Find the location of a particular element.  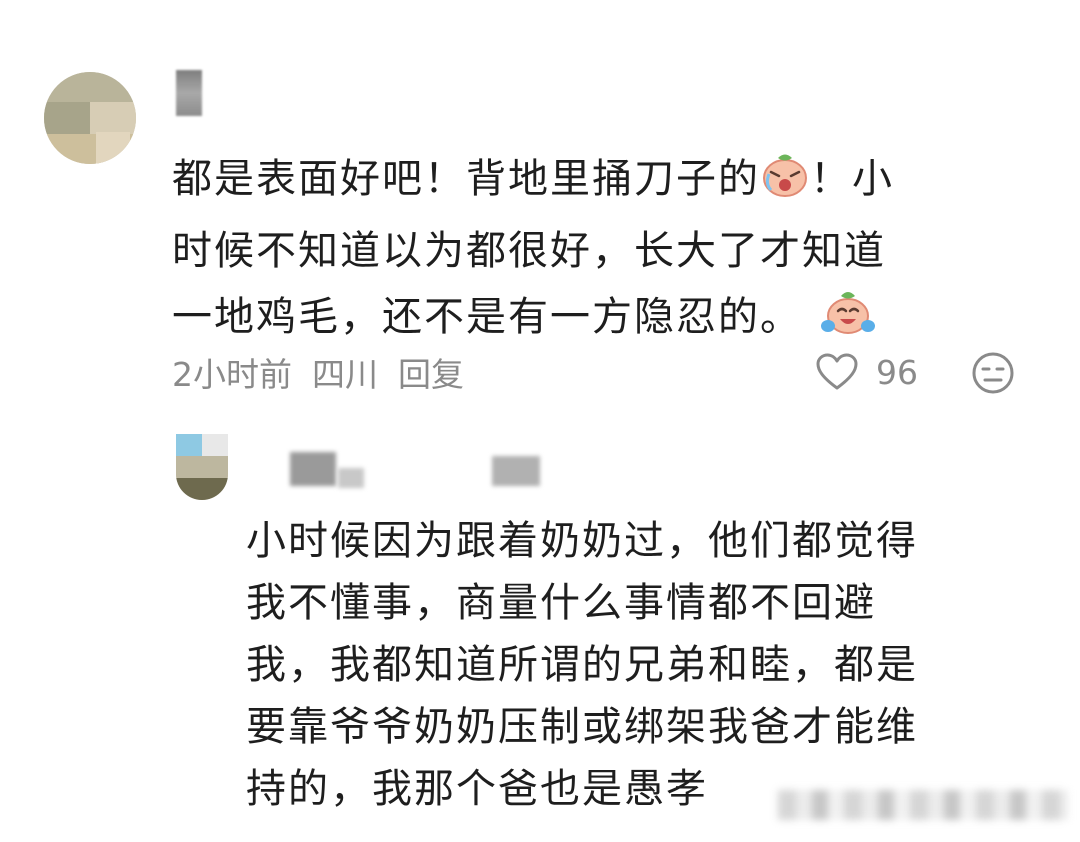

comment-line: 一地鸡毛，还不是有一方隐忍的。 is located at coordinates (602, 320).